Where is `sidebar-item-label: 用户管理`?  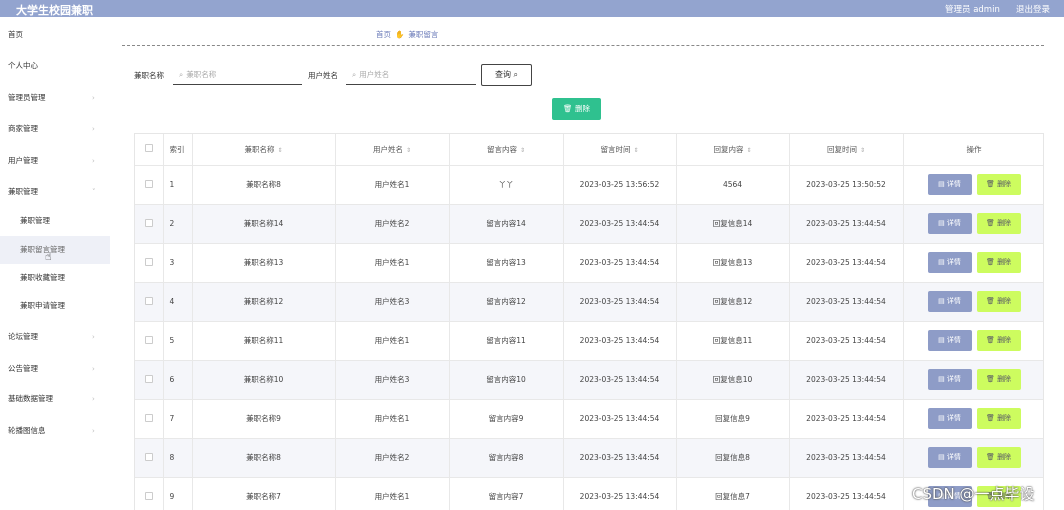
sidebar-item-label: 用户管理 is located at coordinates (23, 160).